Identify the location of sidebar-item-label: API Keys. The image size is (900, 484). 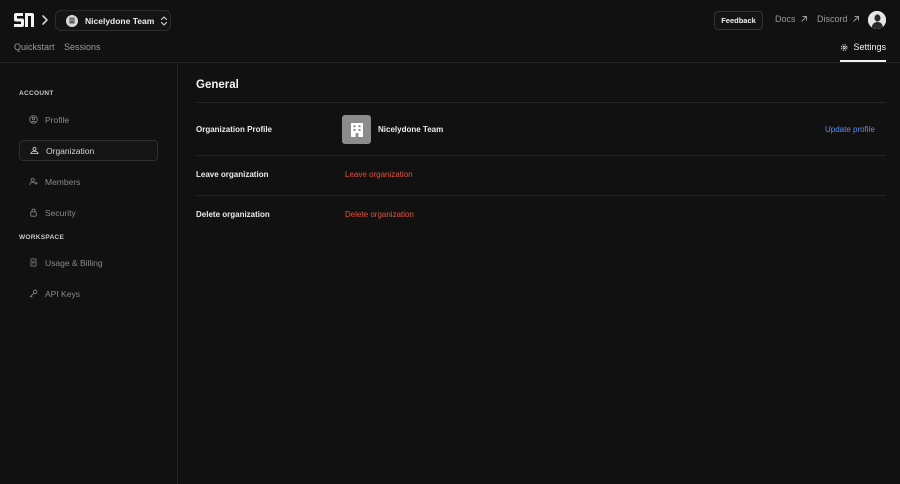
(62, 293).